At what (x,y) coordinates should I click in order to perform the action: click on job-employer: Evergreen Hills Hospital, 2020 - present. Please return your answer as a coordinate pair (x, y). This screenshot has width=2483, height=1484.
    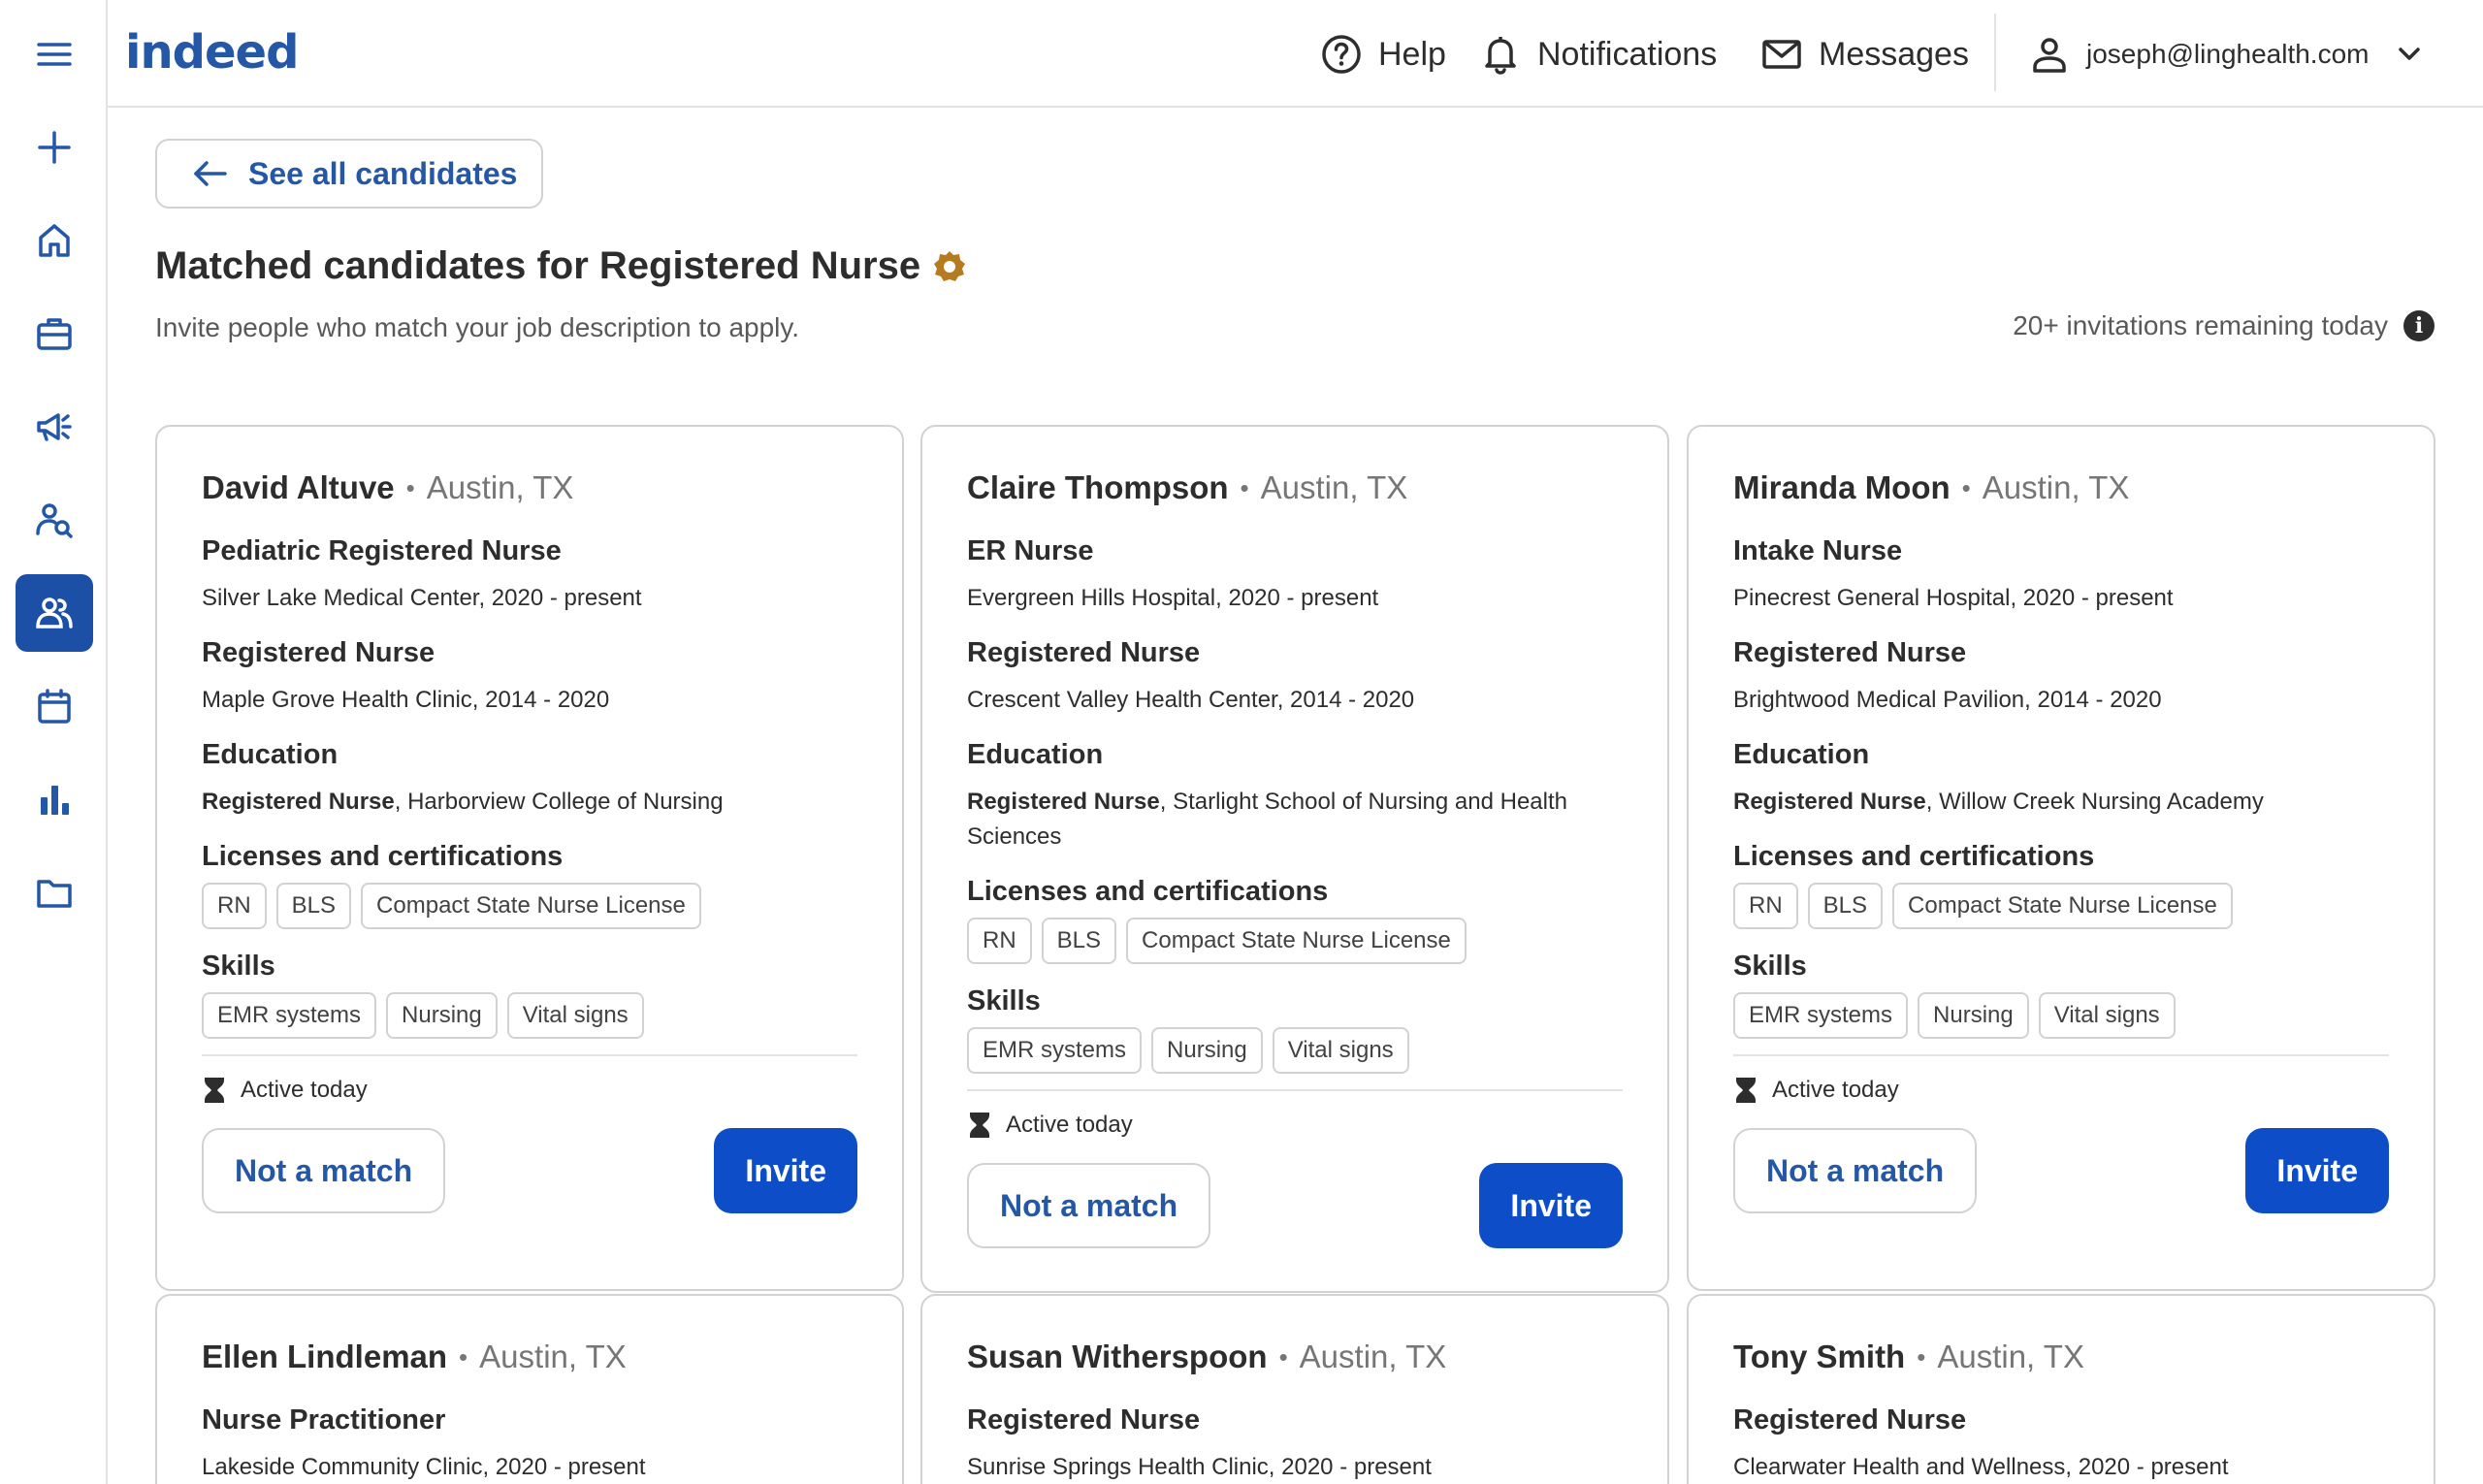
    Looking at the image, I should click on (1173, 598).